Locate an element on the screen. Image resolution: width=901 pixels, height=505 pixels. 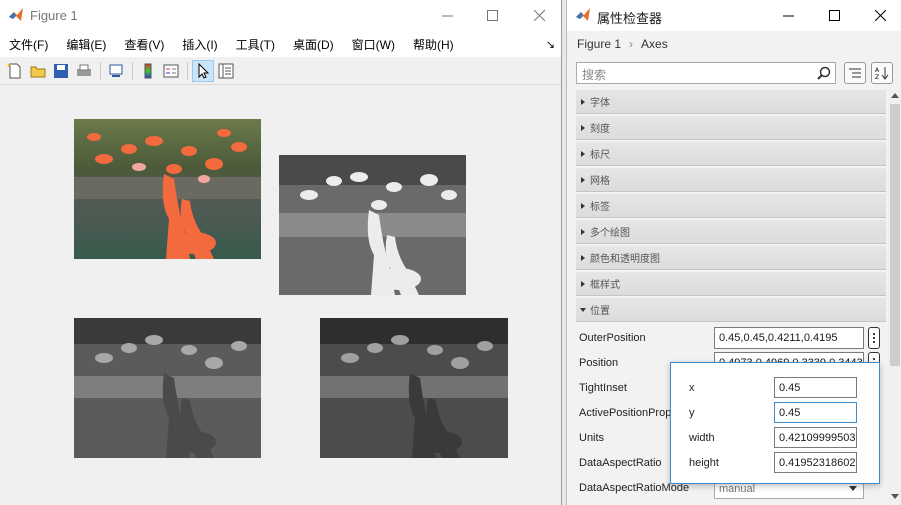
section-color-transparency: 颜色和透明度图 is located at coordinates (731, 258).